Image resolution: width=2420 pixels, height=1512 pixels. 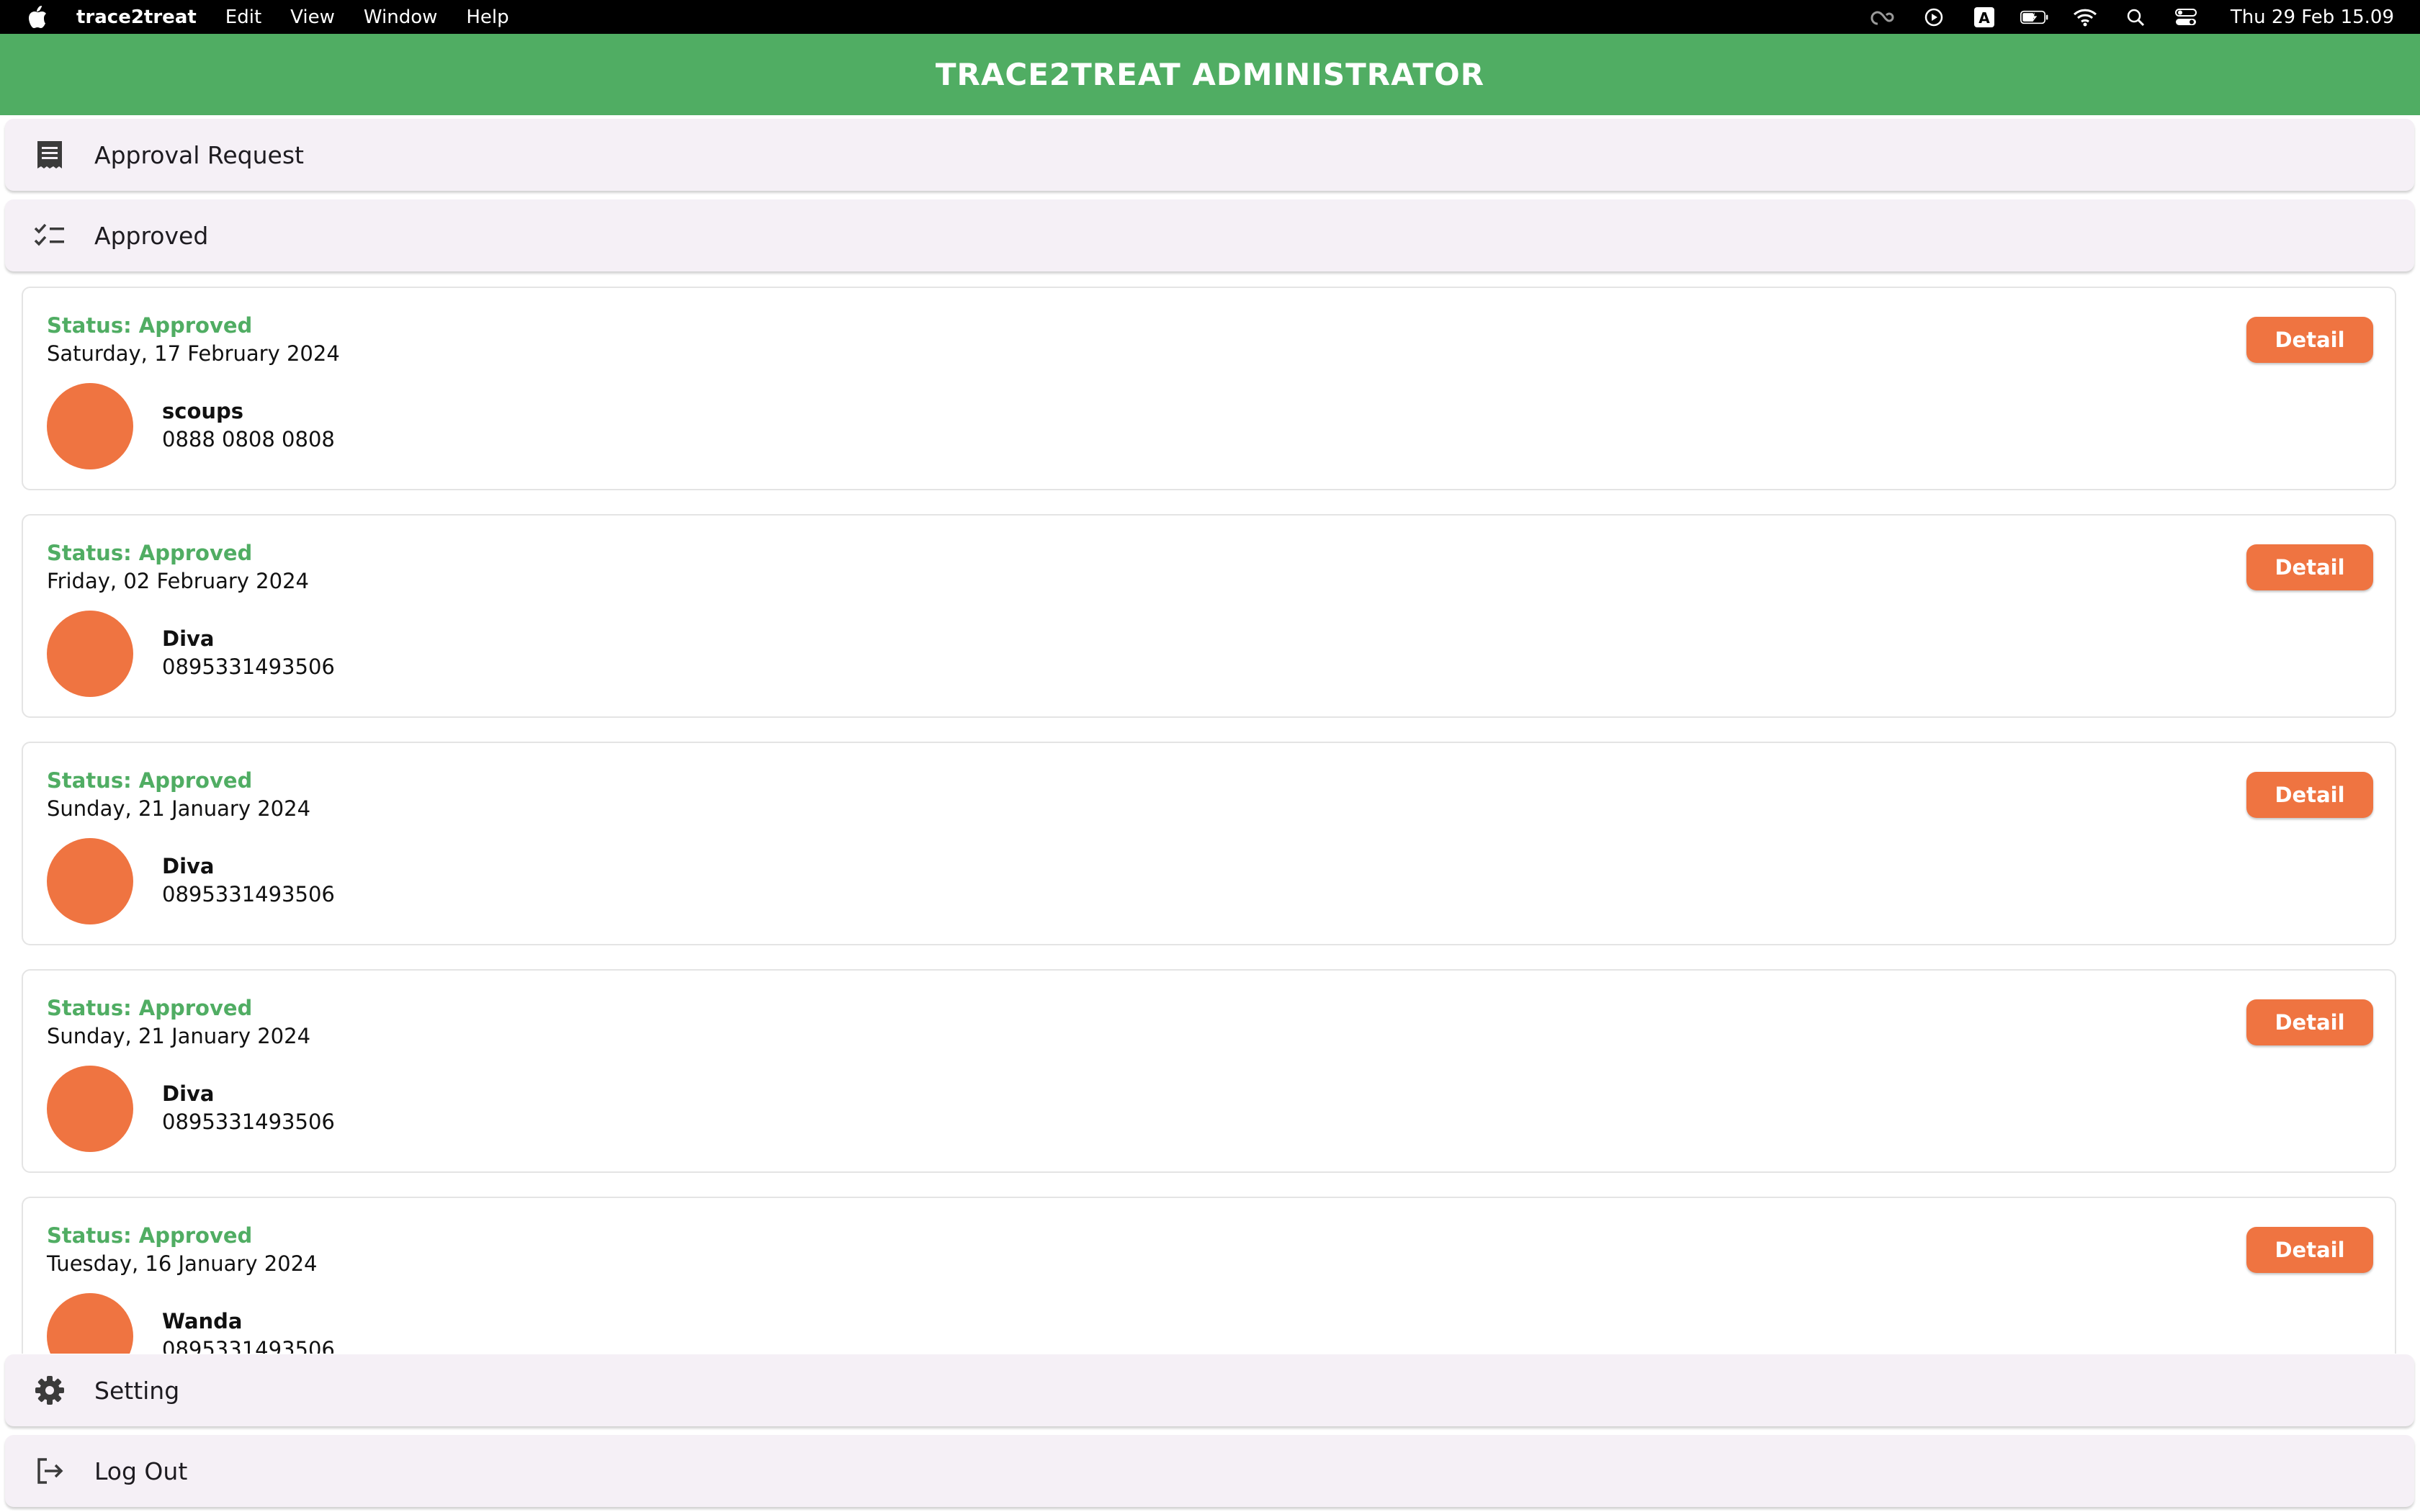 What do you see at coordinates (1209, 235) in the screenshot?
I see `nav-approved: Approved` at bounding box center [1209, 235].